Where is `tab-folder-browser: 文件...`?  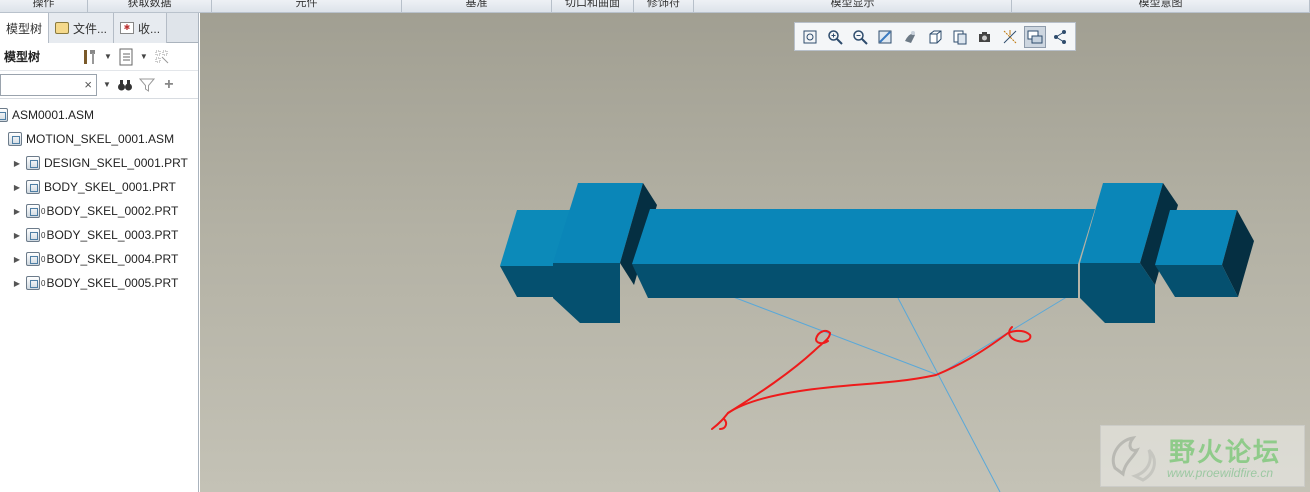 tab-folder-browser: 文件... is located at coordinates (82, 28).